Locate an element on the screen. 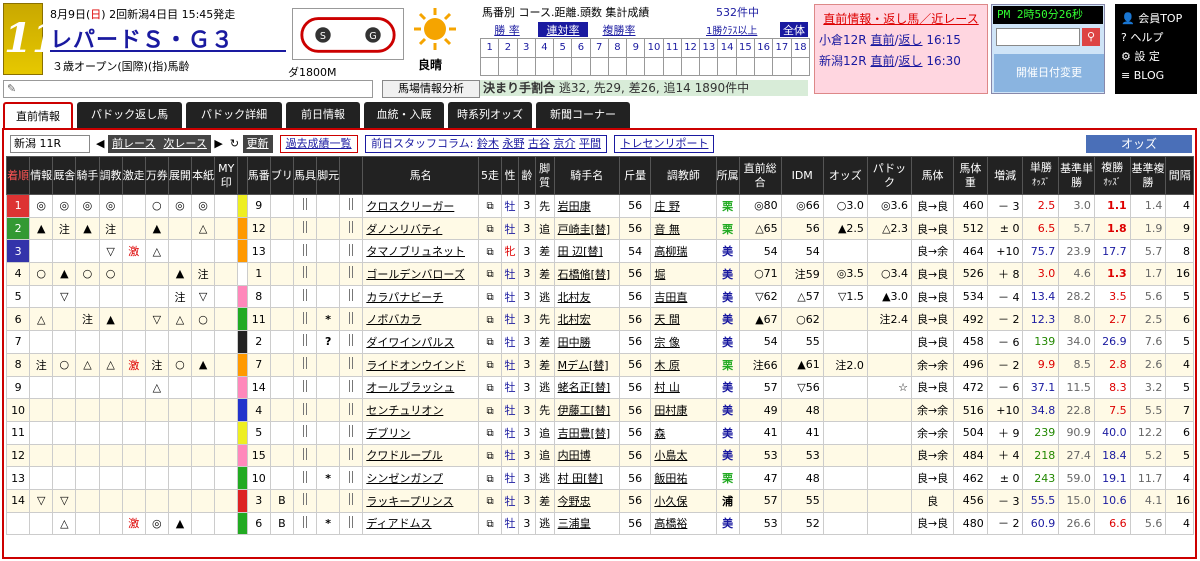 This screenshot has width=1200, height=561. col-name: 馬名 is located at coordinates (420, 175).